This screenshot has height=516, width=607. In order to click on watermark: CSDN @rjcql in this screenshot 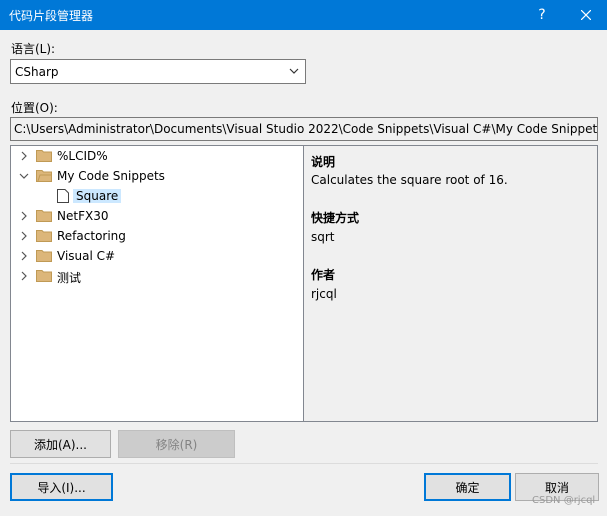, I will do `click(564, 500)`.